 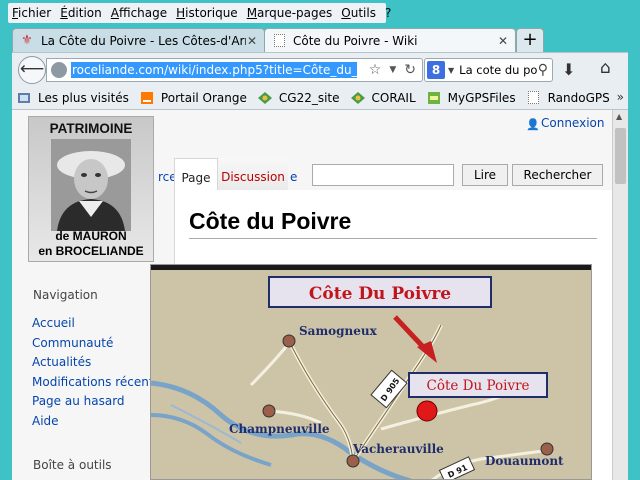 What do you see at coordinates (543, 70) in the screenshot?
I see `search-icon: ⚲` at bounding box center [543, 70].